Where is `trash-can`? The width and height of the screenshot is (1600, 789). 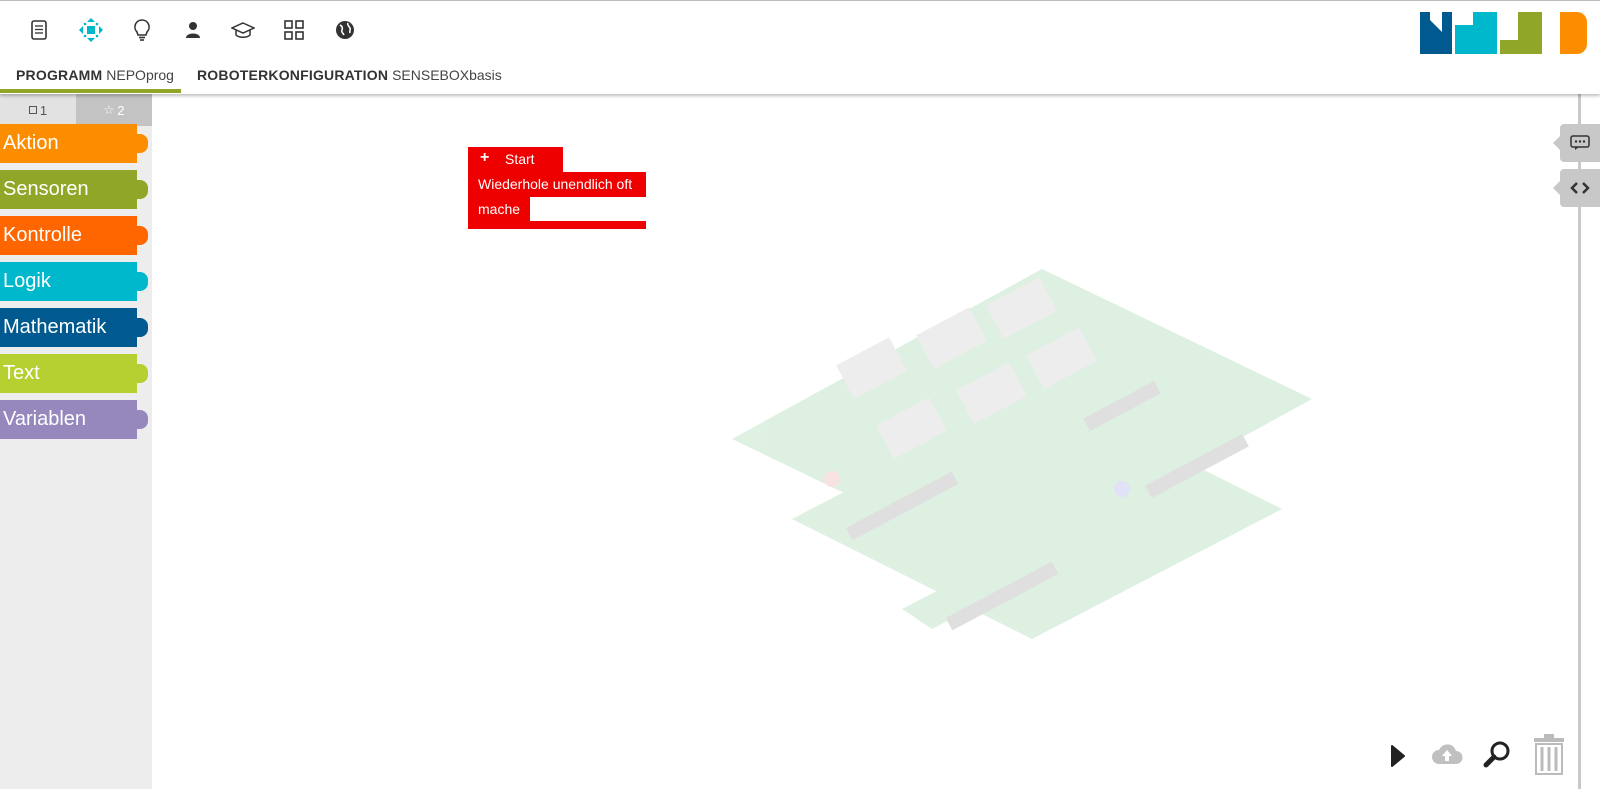 trash-can is located at coordinates (1549, 754).